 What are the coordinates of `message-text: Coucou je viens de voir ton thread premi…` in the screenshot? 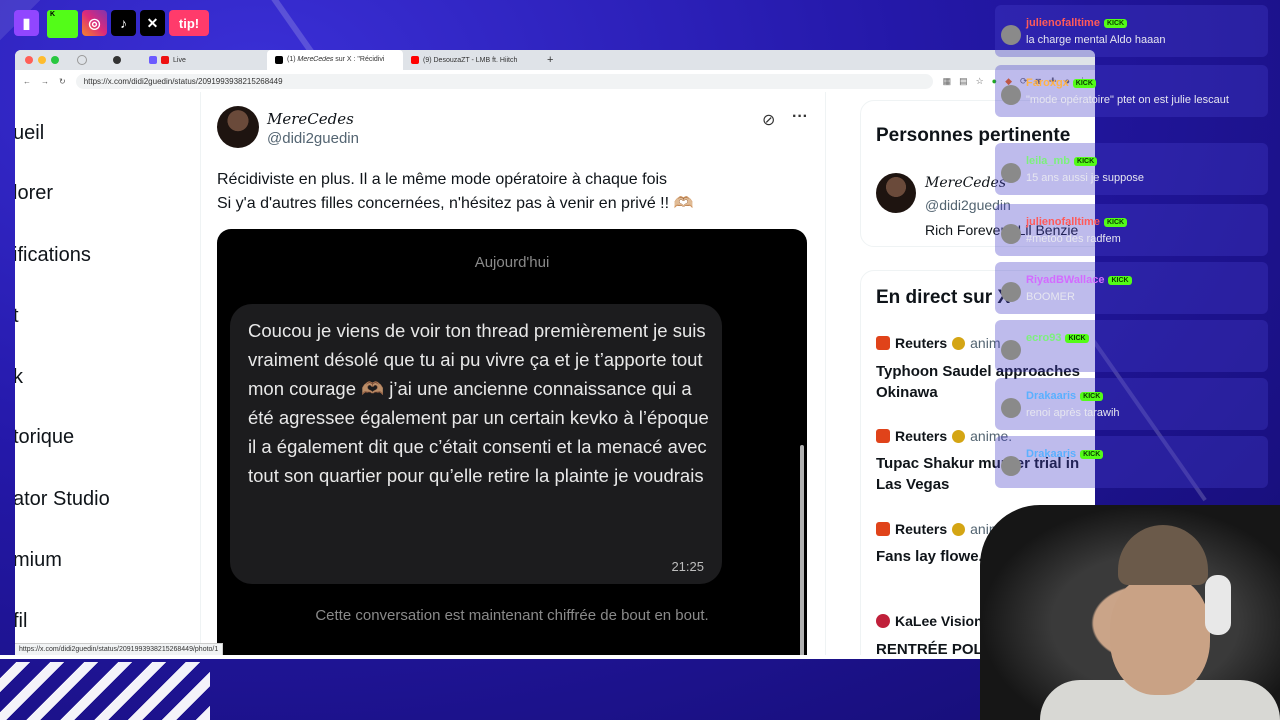 It's located at (478, 403).